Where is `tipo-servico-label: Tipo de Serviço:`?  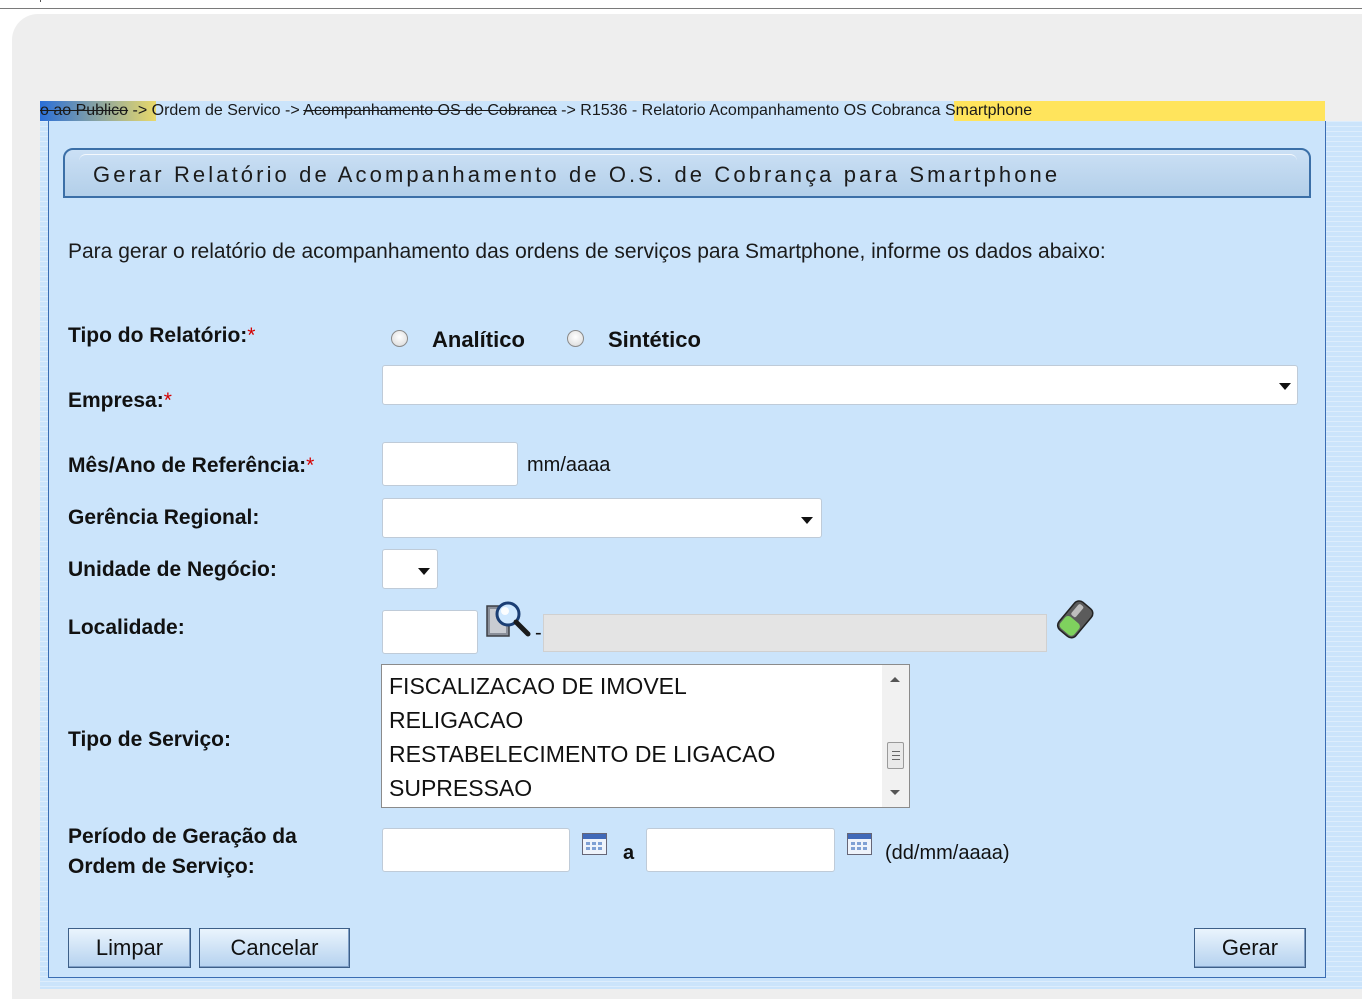
tipo-servico-label: Tipo de Serviço: is located at coordinates (149, 739).